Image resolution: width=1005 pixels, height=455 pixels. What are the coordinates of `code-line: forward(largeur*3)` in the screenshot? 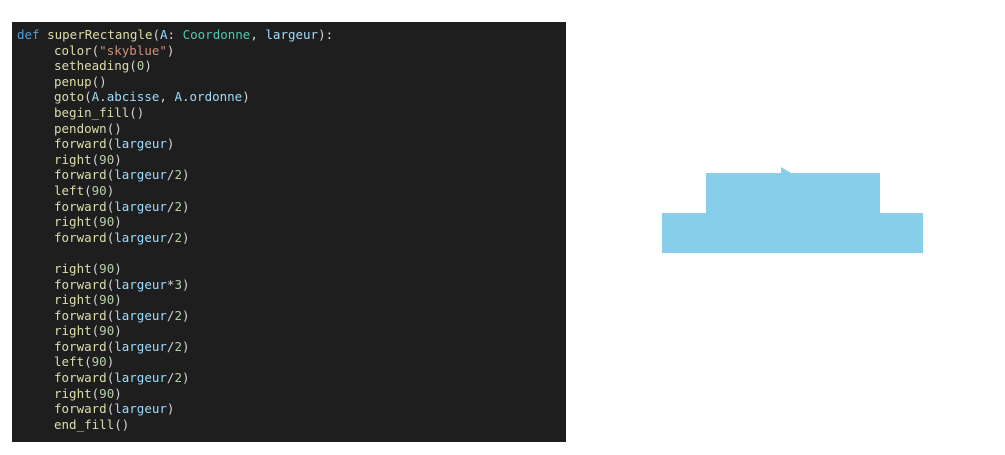 It's located at (175, 285).